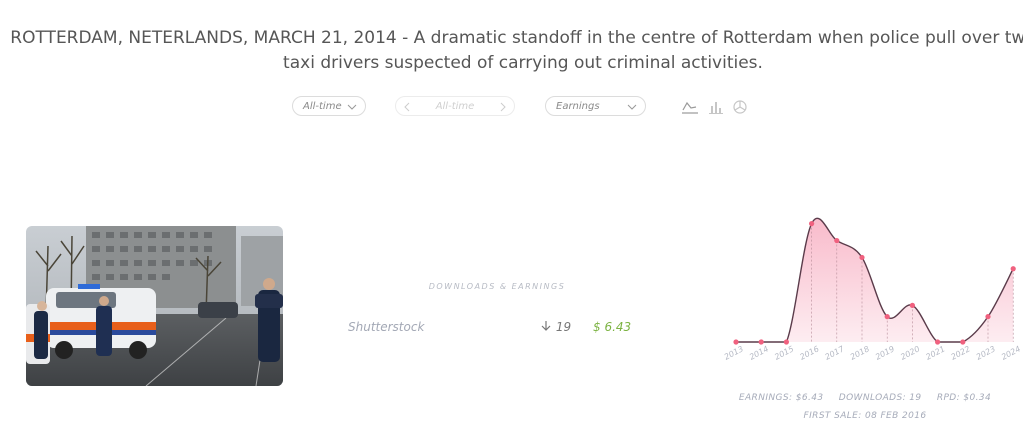 The width and height of the screenshot is (1023, 446). I want to click on downloads-count: 19, so click(555, 327).